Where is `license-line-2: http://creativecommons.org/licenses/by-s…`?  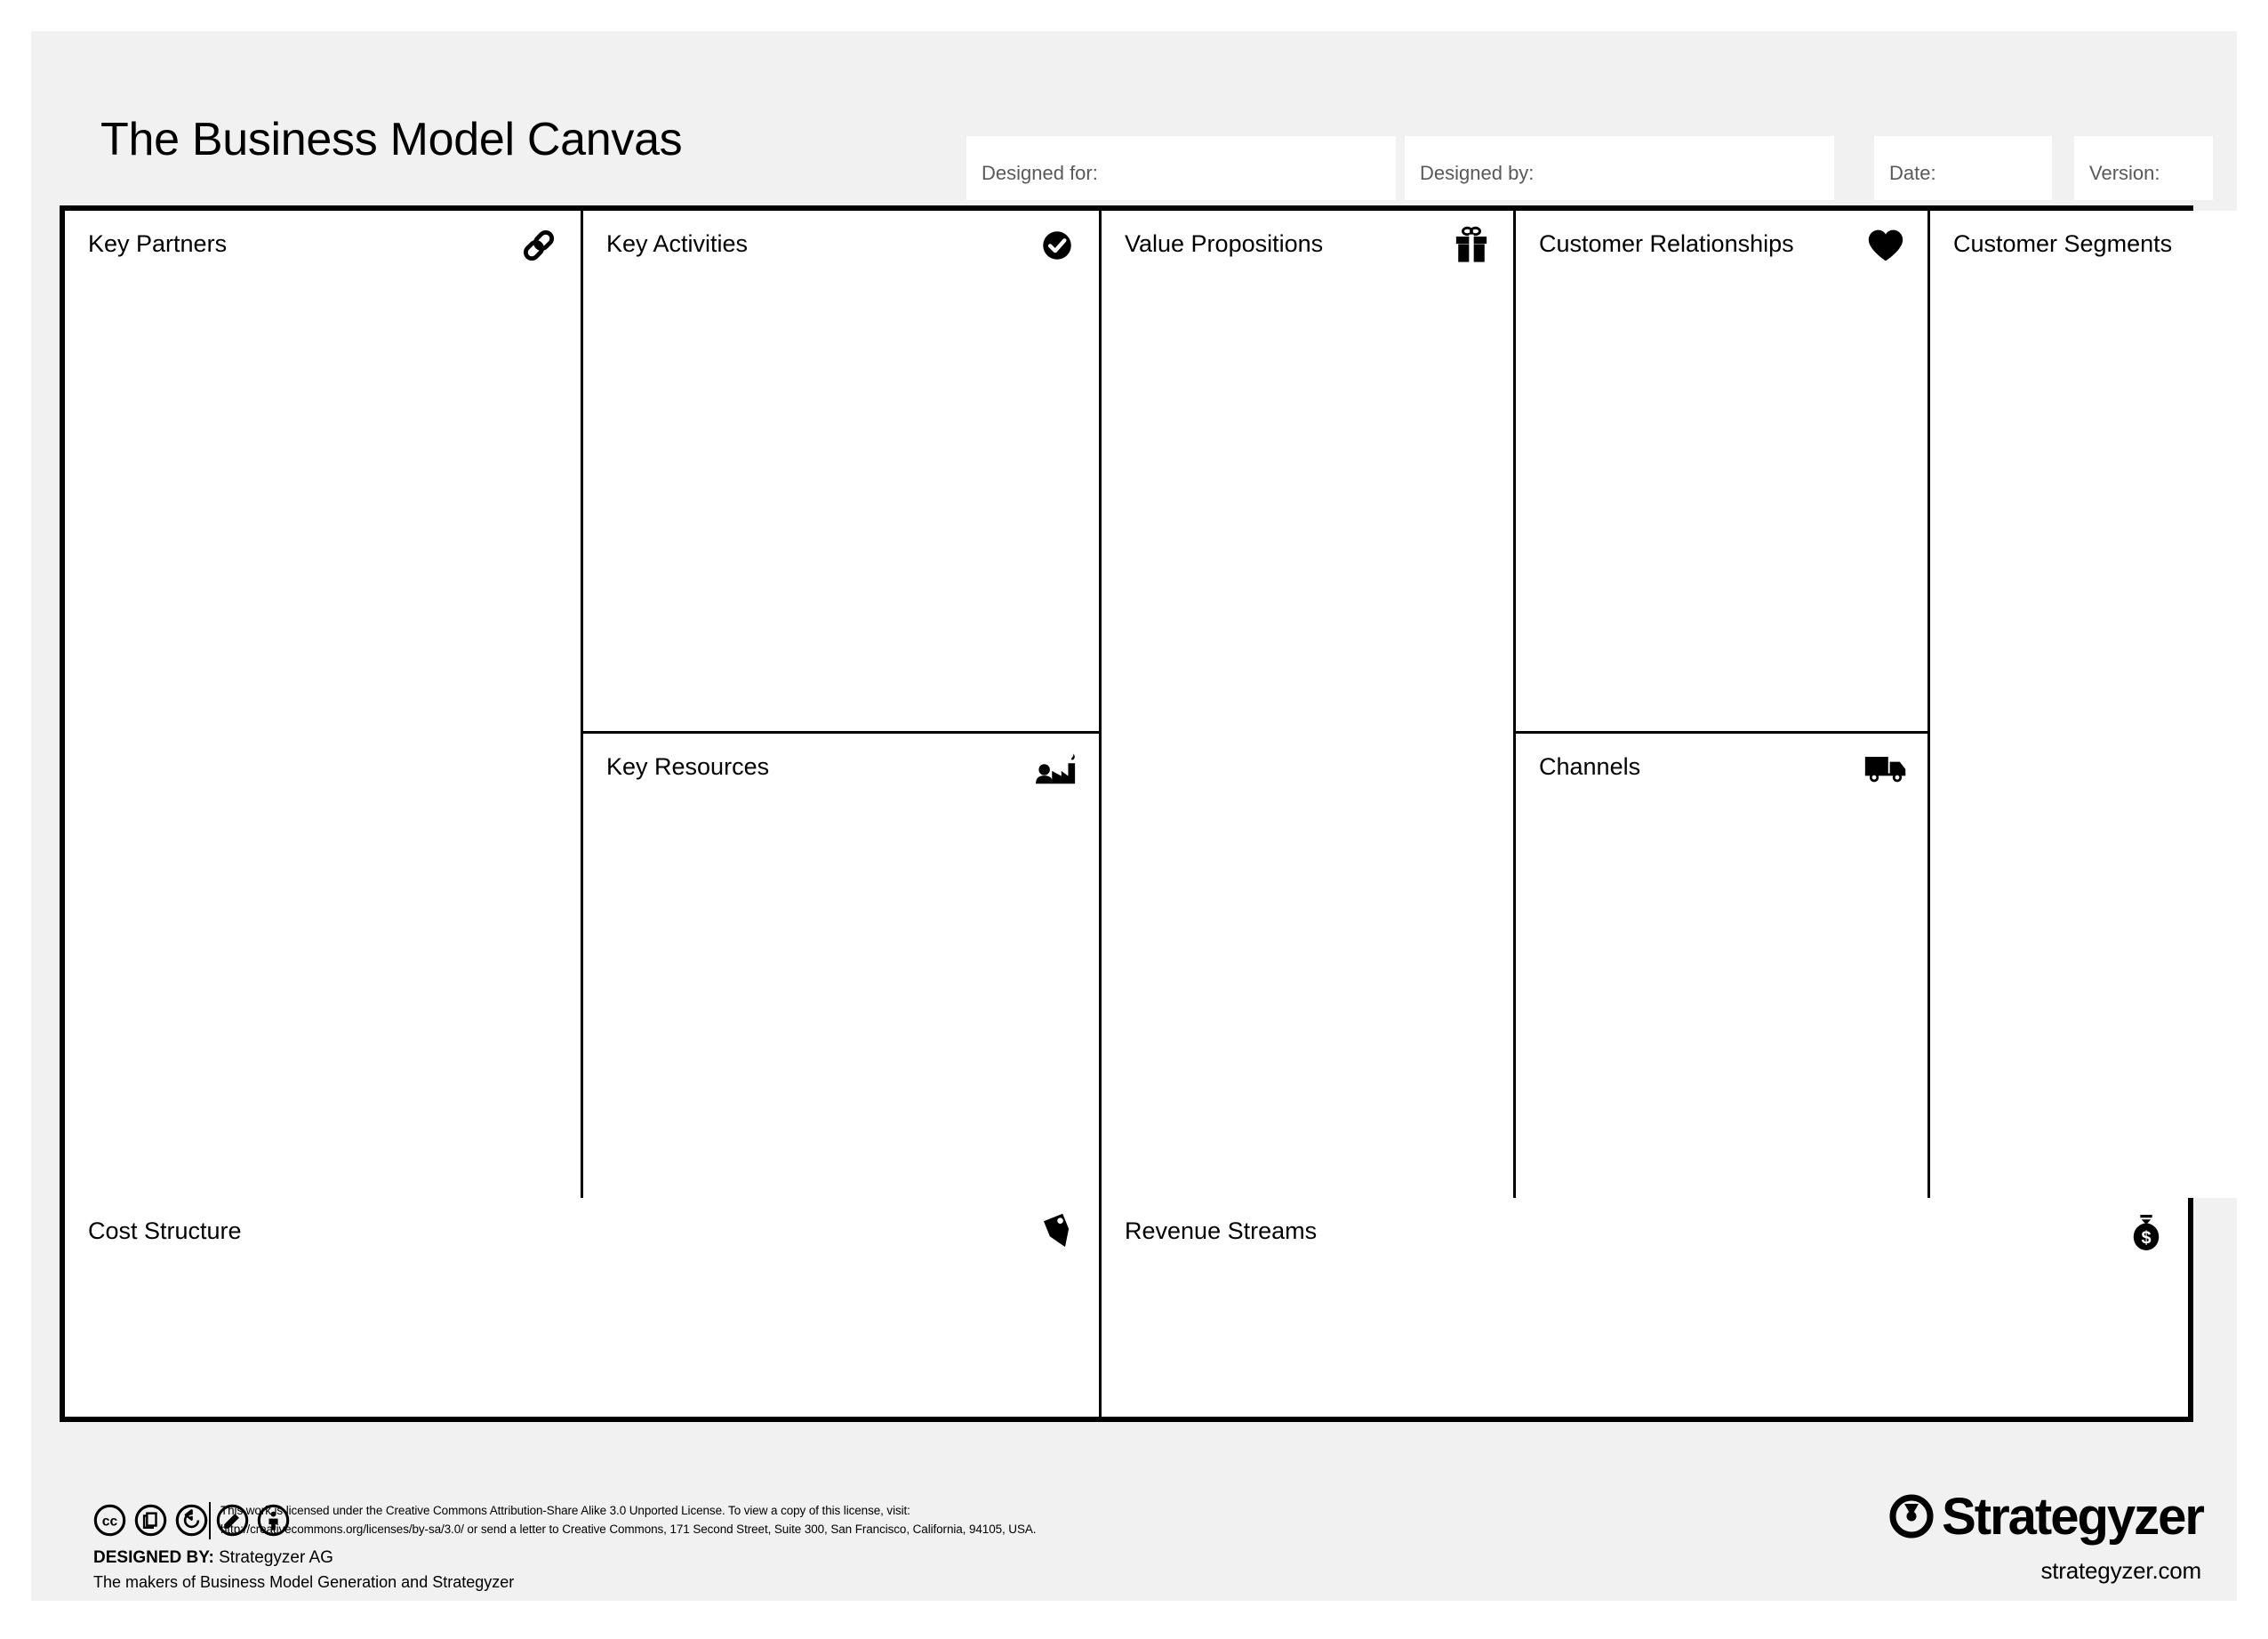
license-line-2: http://creativecommons.org/licenses/by-s… is located at coordinates (628, 1529).